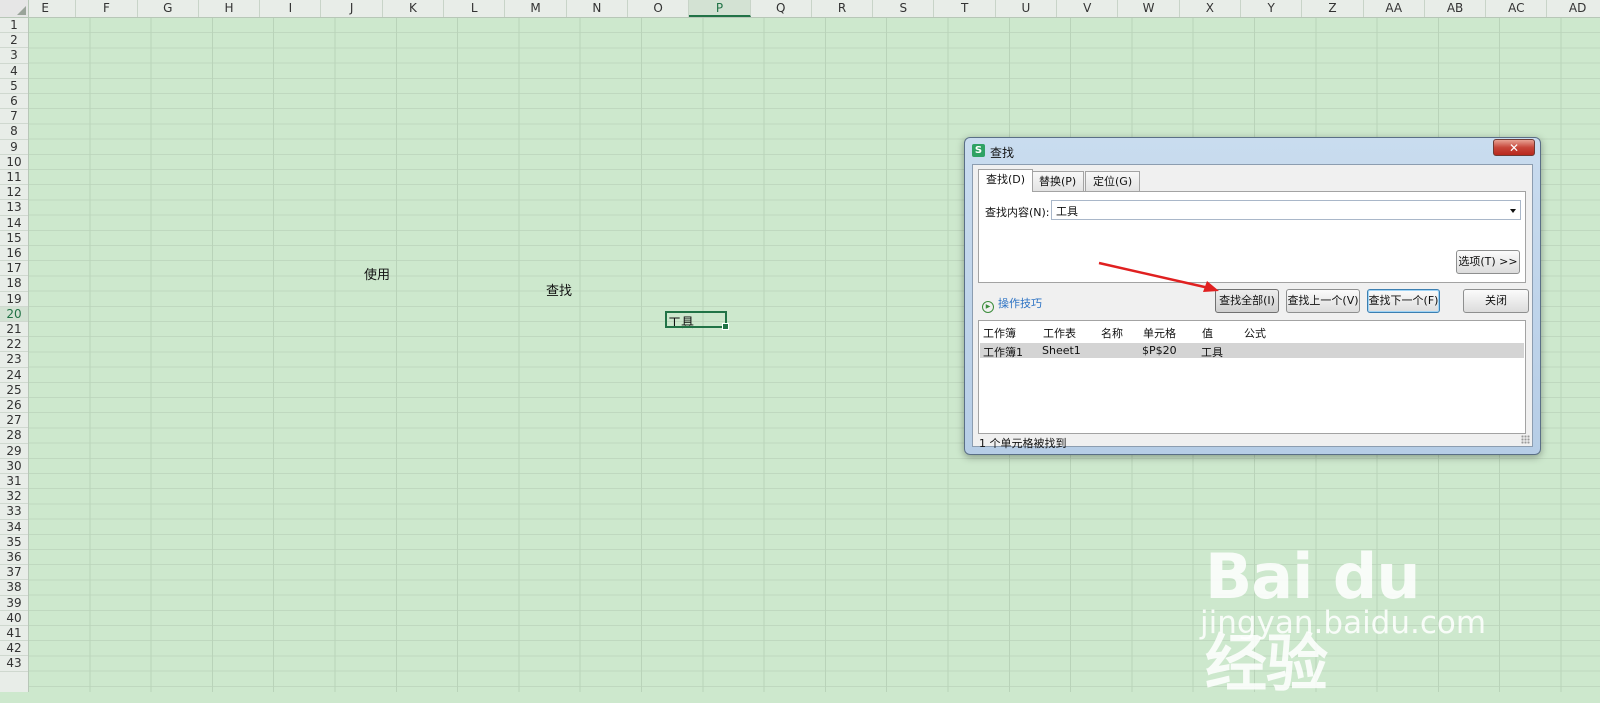 The height and width of the screenshot is (703, 1600). Describe the element at coordinates (45, 8) in the screenshot. I see `column-header-E: E` at that location.